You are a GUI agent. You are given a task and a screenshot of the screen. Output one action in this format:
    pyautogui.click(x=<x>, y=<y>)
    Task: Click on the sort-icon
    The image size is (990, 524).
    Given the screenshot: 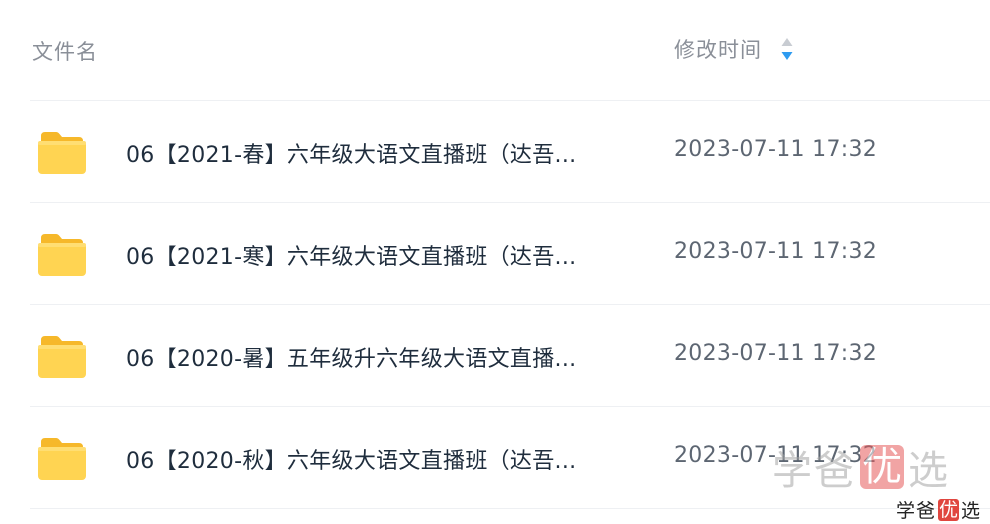 What is the action you would take?
    pyautogui.click(x=787, y=49)
    